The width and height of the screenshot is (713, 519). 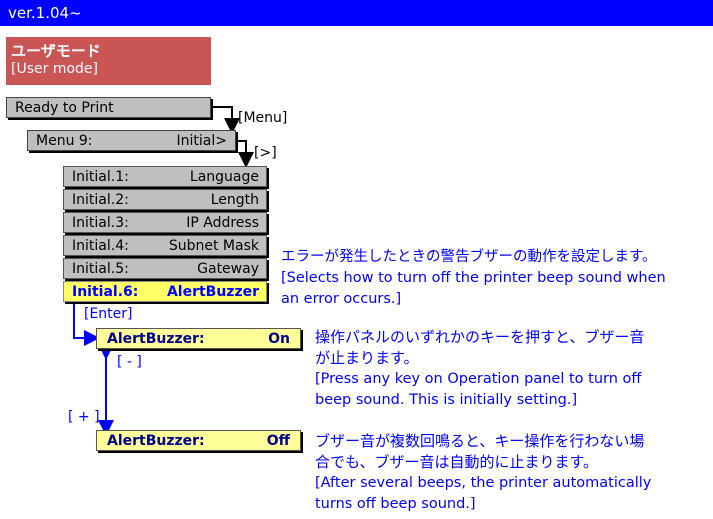 I want to click on initial-item-ip-address: Initial.3: IP Address, so click(x=165, y=222).